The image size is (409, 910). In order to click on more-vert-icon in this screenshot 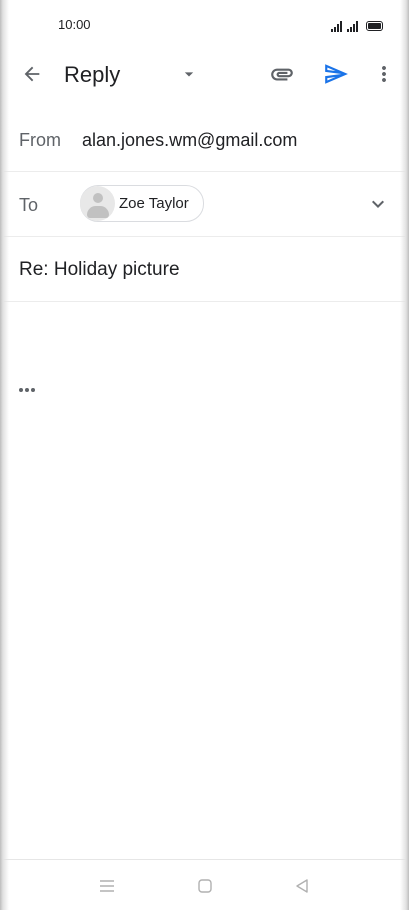, I will do `click(384, 74)`.